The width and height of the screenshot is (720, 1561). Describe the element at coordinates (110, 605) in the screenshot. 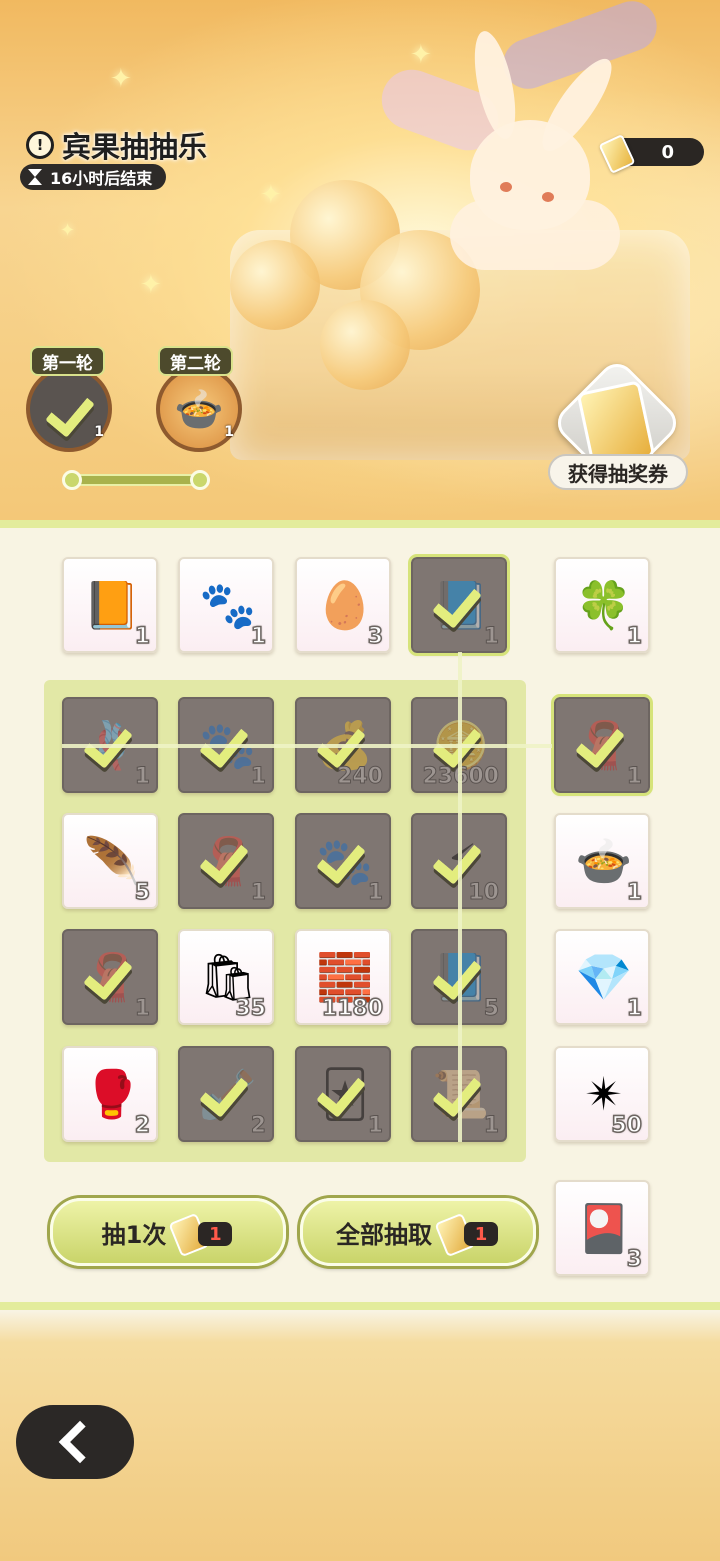

I see `top-row-cell: 📙 1` at that location.